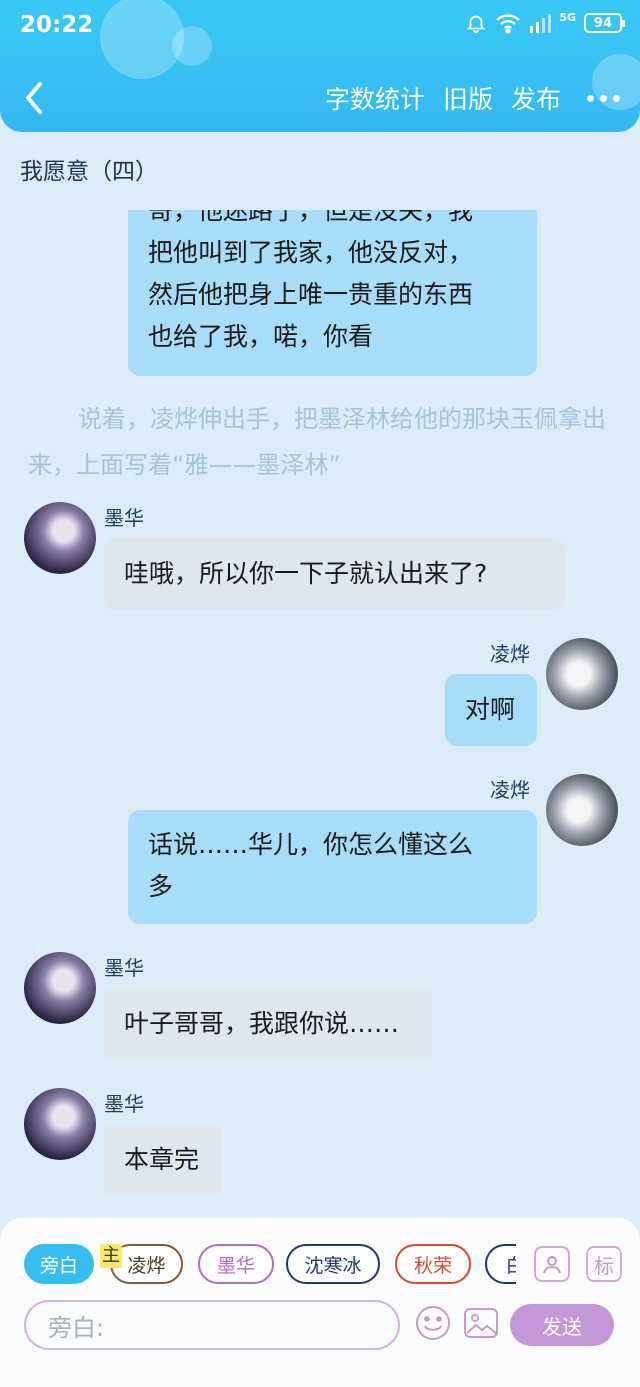  Describe the element at coordinates (317, 442) in the screenshot. I see `narration-text: 说着，凌烨伸出手，把墨泽林给他的那块玉佩拿出来，上面写着“雅——墨泽林”` at that location.